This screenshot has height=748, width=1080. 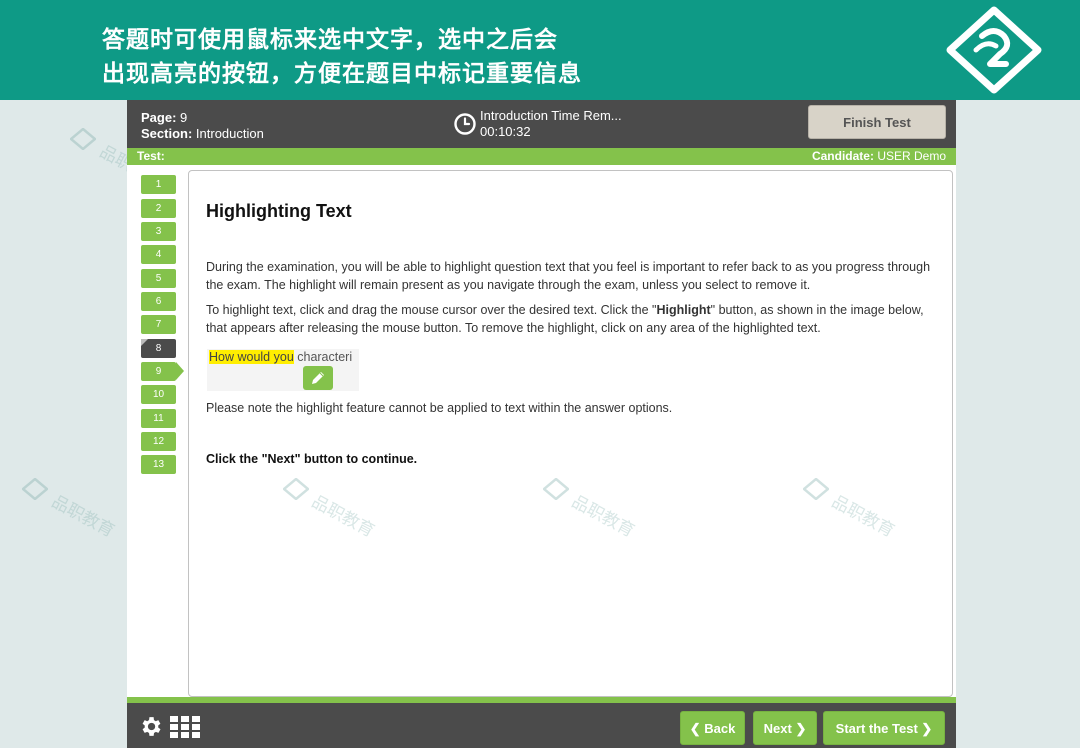 I want to click on start-button-label: Start the Test, so click(x=876, y=728).